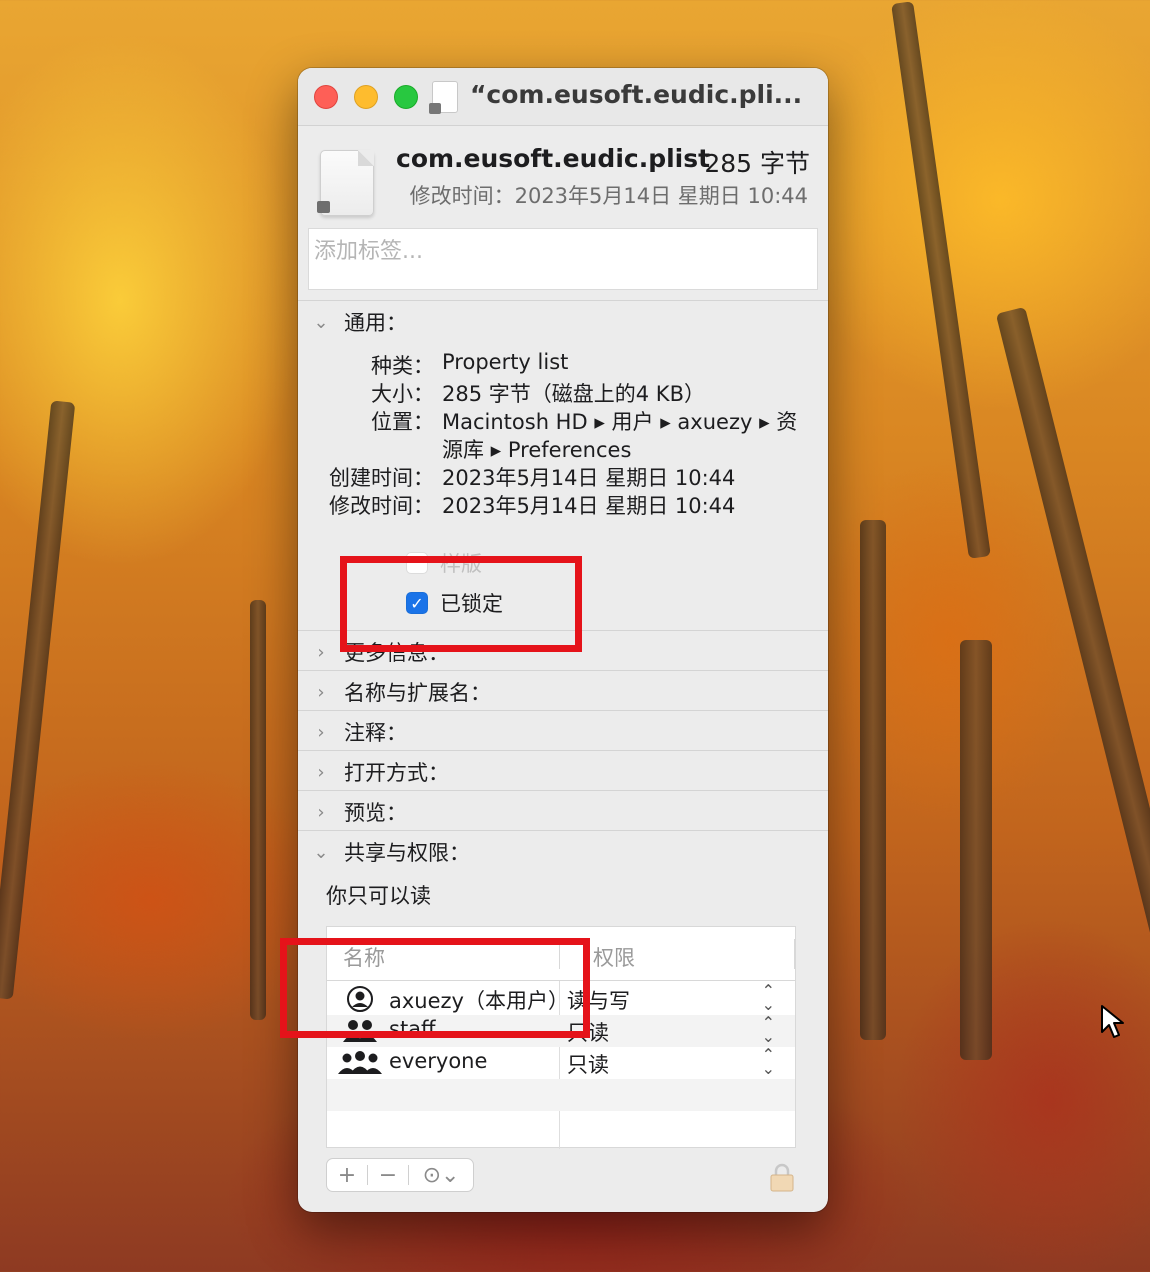 This screenshot has height=1272, width=1150. I want to click on section-sharing-permissions: ⌄ 共享与权限：, so click(563, 852).